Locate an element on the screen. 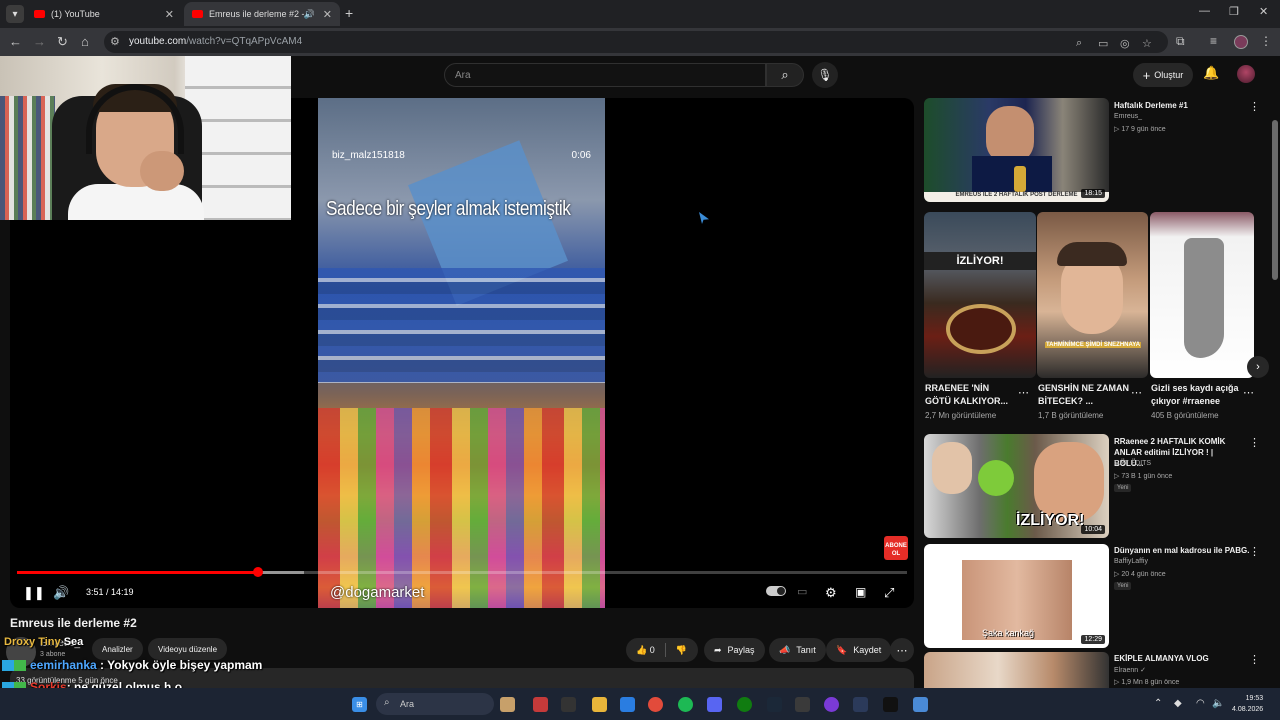 Image resolution: width=1280 pixels, height=720 pixels. edge-icon is located at coordinates (627, 704).